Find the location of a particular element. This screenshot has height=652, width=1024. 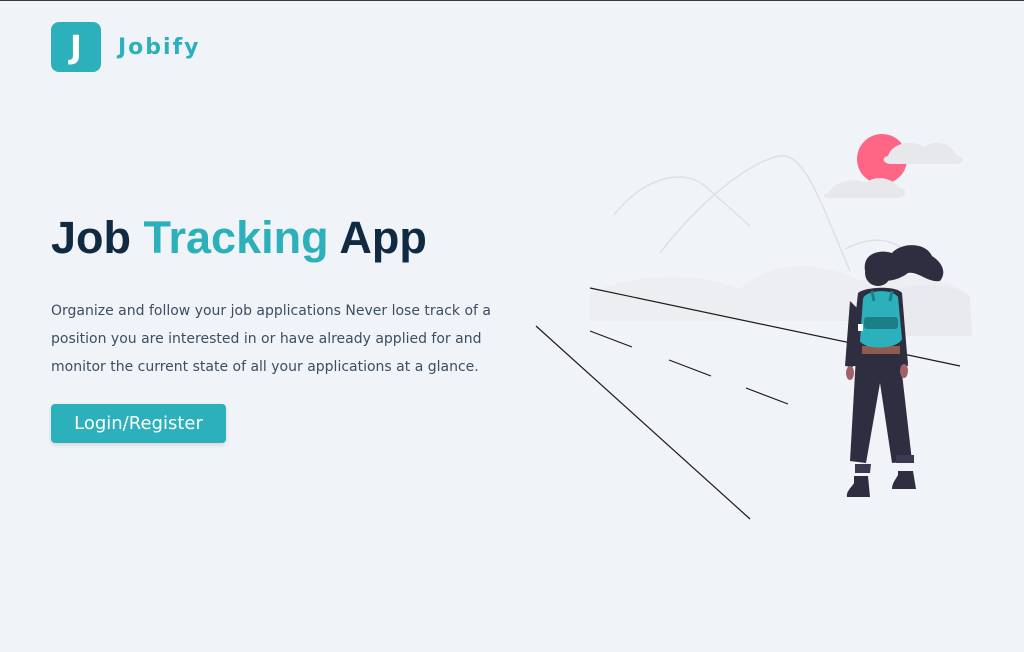

logo-mark: J is located at coordinates (76, 47).